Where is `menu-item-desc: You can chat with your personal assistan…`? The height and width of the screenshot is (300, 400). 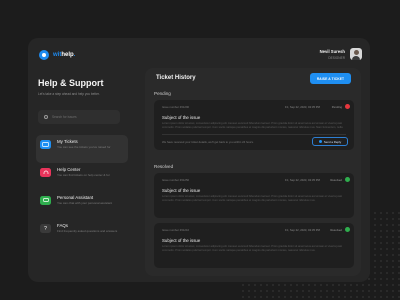
menu-item-desc: You can chat with your personal assistan… is located at coordinates (85, 203).